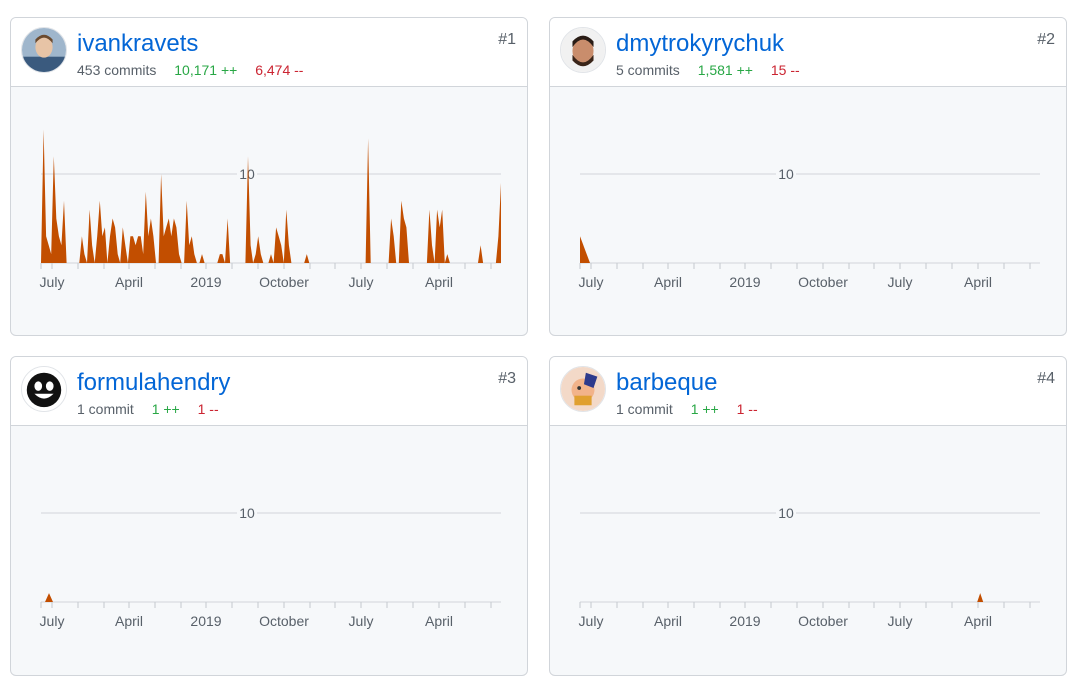 This screenshot has width=1080, height=676. Describe the element at coordinates (153, 383) in the screenshot. I see `username-link: formulahendry` at that location.